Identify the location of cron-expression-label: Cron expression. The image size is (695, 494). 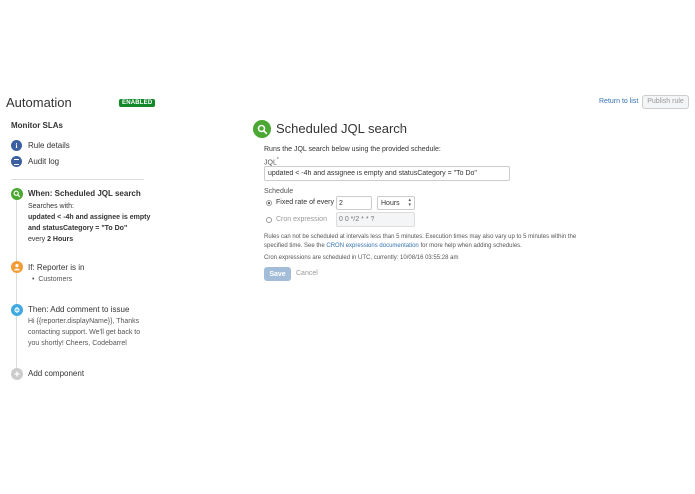
(301, 219).